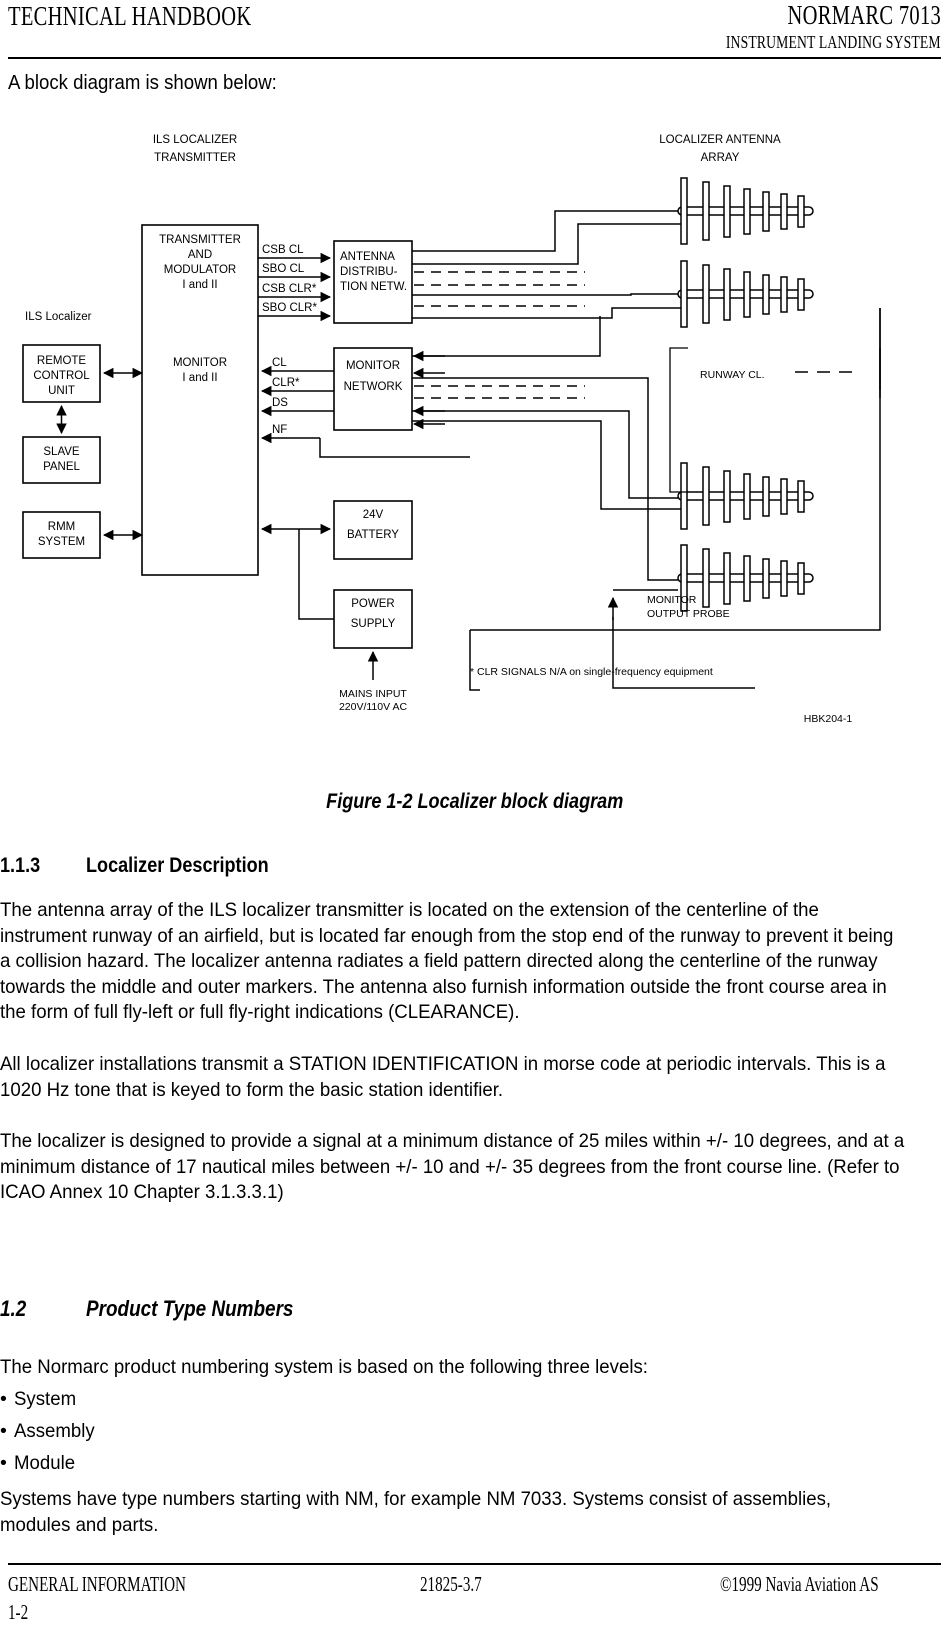 Image resolution: width=949 pixels, height=1632 pixels. What do you see at coordinates (20, 865) in the screenshot?
I see `section-number-1-1-3: 1.1.3` at bounding box center [20, 865].